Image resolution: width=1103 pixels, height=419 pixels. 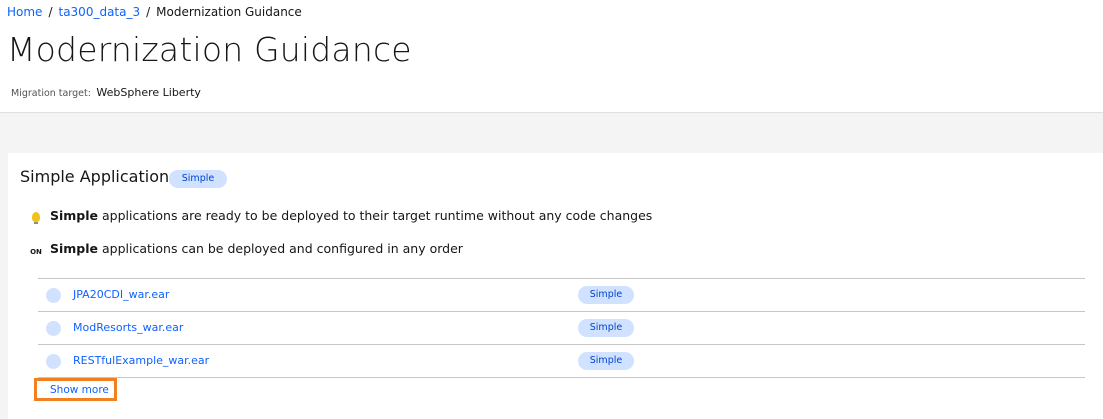 I want to click on list-item: ModResorts_war.ear Simple, so click(x=561, y=327).